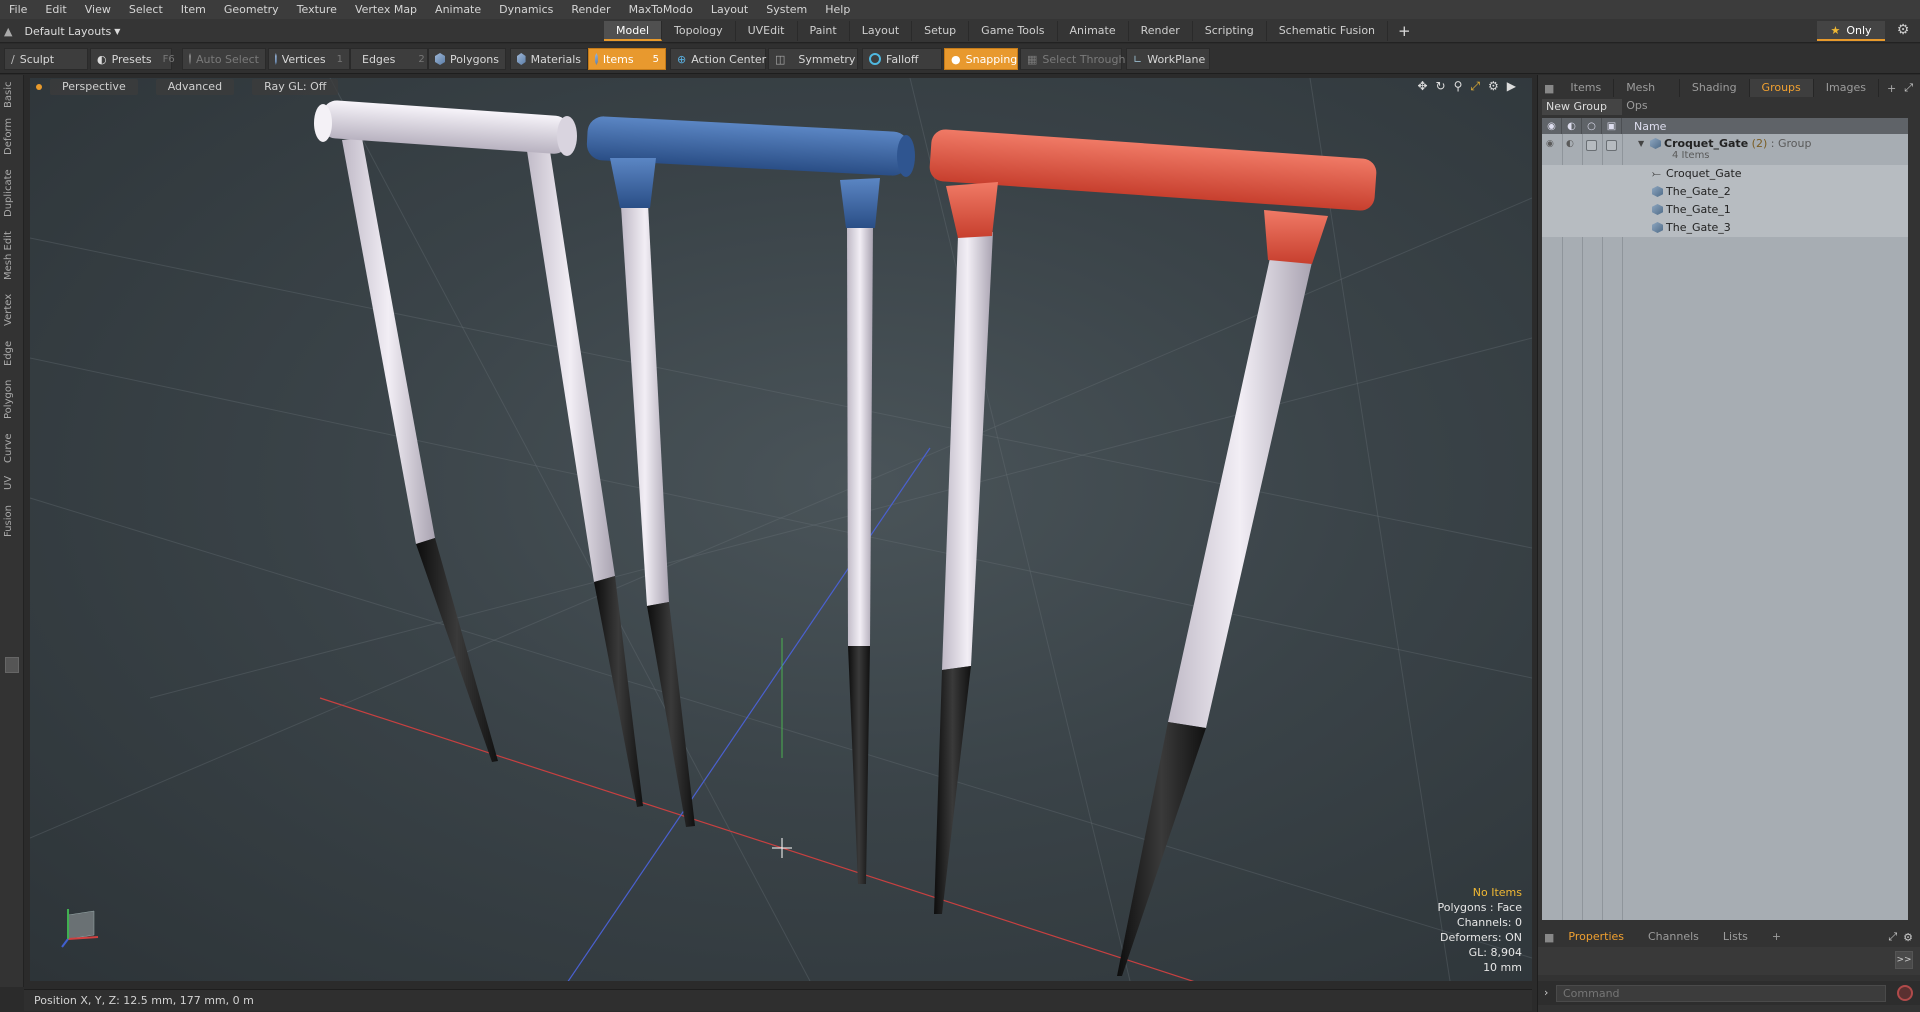  What do you see at coordinates (1475, 86) in the screenshot?
I see `maximize-icon: ⤢` at bounding box center [1475, 86].